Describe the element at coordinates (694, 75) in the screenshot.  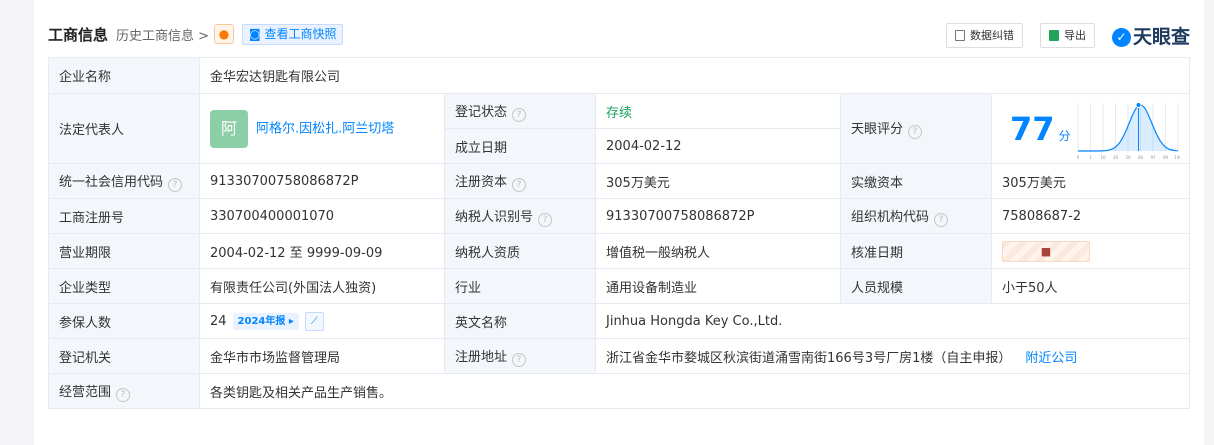
I see `company-name-value: 金华宏达钥匙有限公司` at that location.